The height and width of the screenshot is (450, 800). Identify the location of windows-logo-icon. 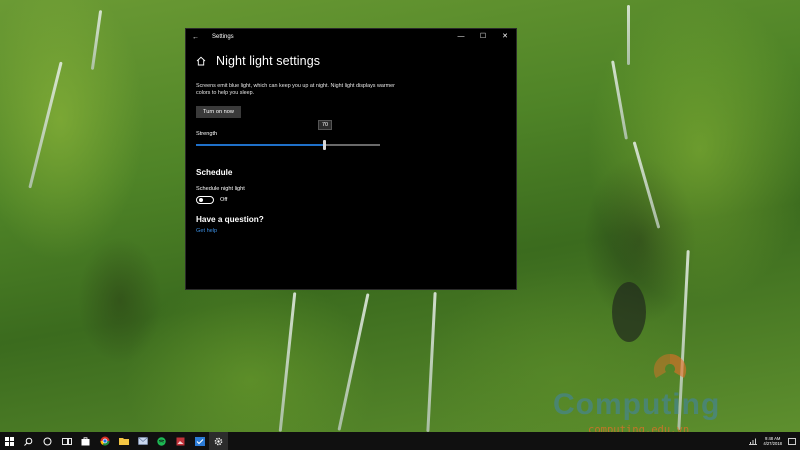
(9, 441).